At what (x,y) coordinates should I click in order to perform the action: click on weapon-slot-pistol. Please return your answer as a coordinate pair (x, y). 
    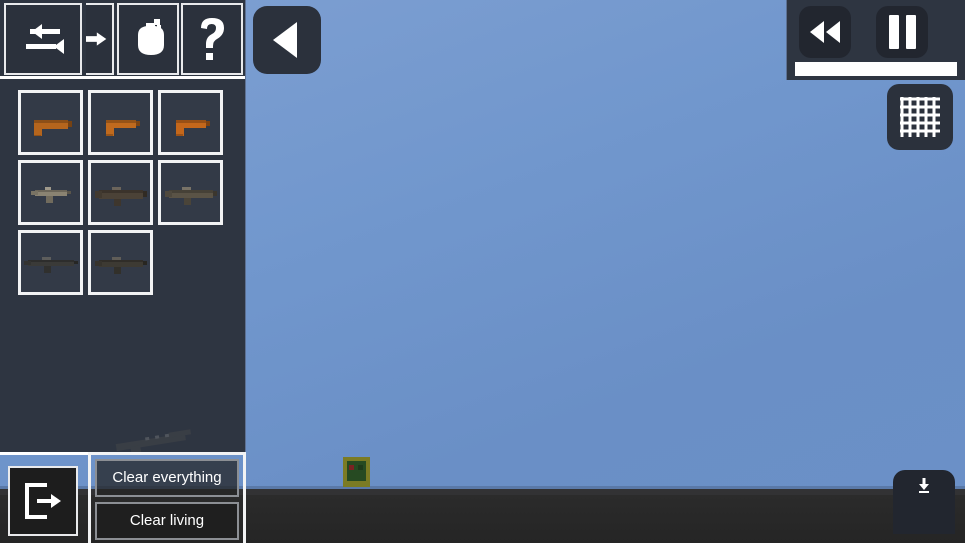
    Looking at the image, I should click on (50, 122).